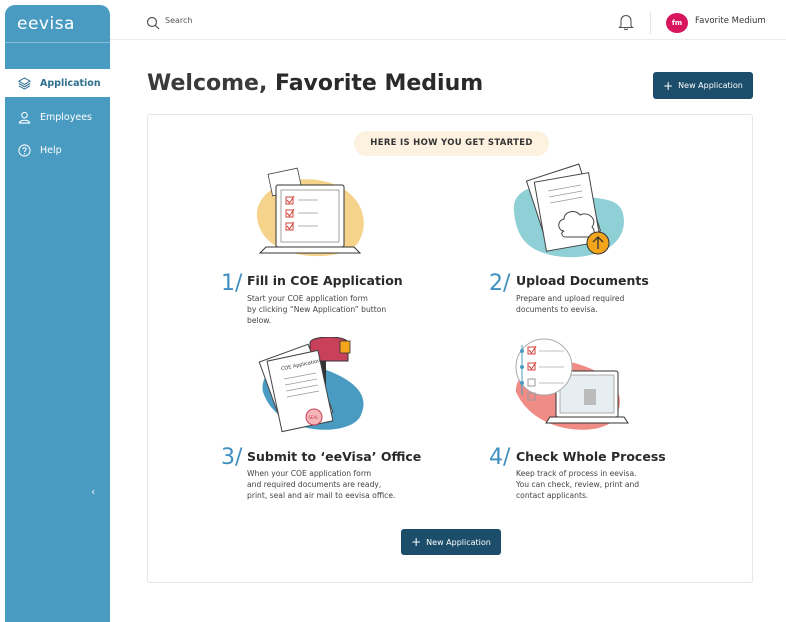 The image size is (786, 622). Describe the element at coordinates (259, 320) in the screenshot. I see `desc-line: below.` at that location.